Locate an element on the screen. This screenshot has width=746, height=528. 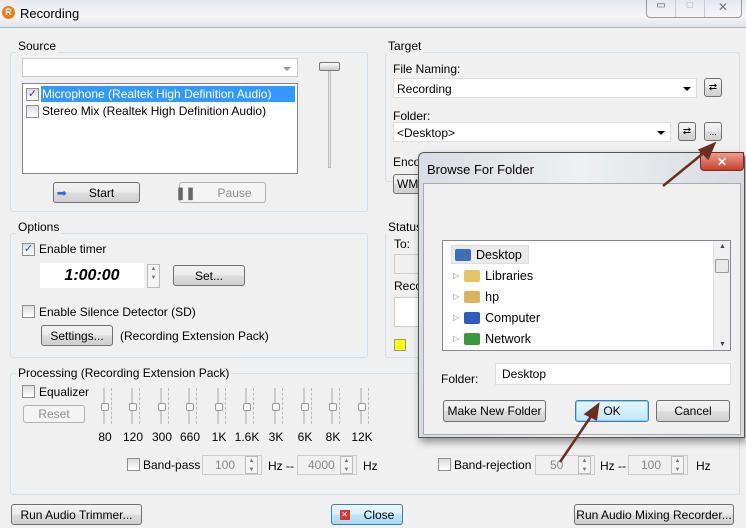
arrow-to-ok is located at coordinates (576, 438).